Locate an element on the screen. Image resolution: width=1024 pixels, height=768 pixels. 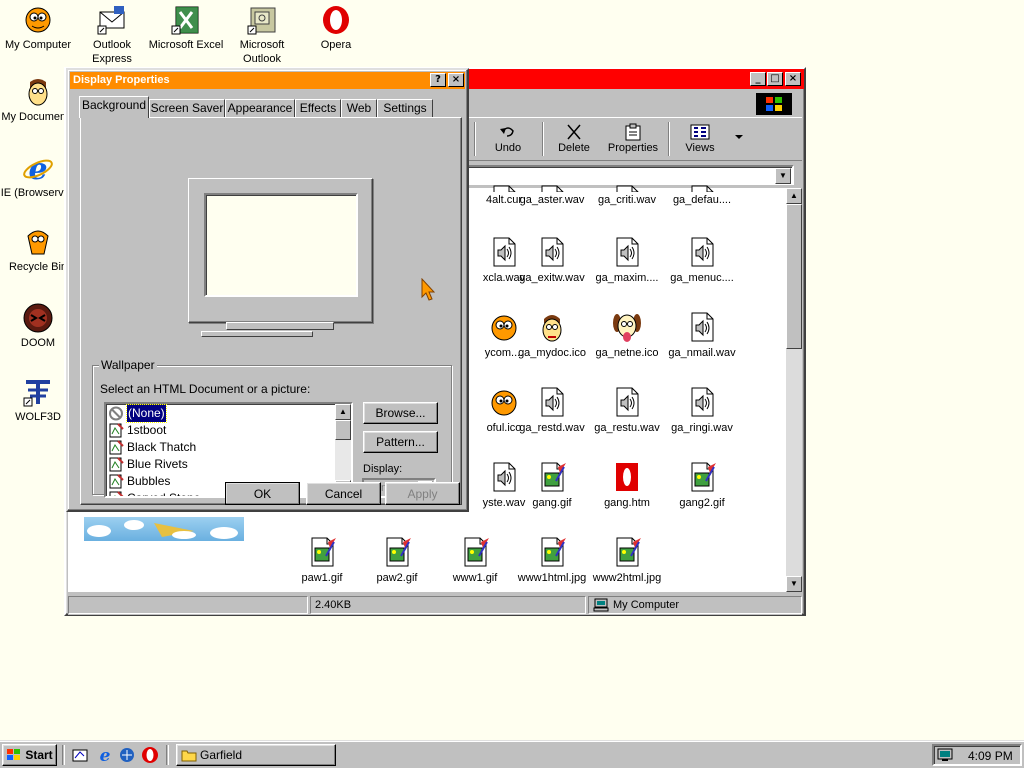
help-button: ? is located at coordinates (438, 80).